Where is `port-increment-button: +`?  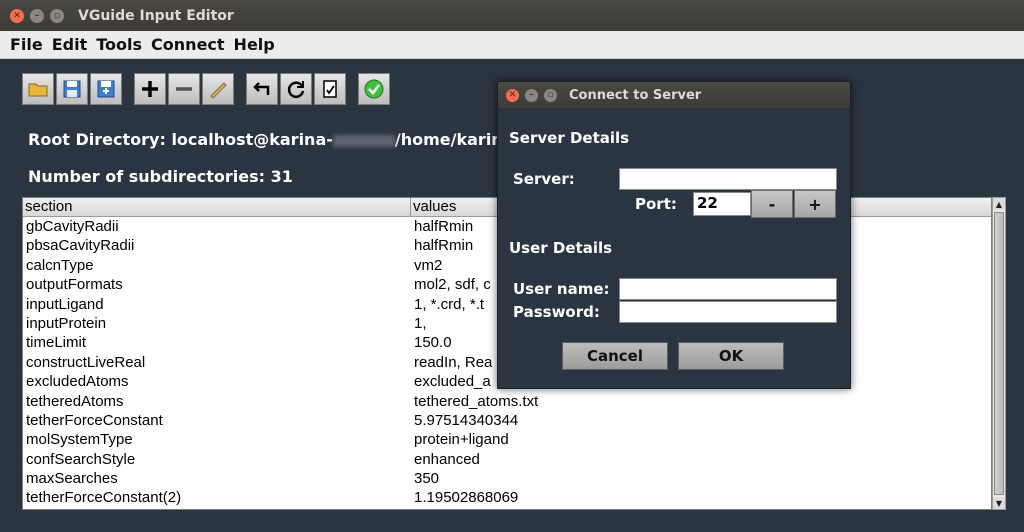
port-increment-button: + is located at coordinates (815, 204).